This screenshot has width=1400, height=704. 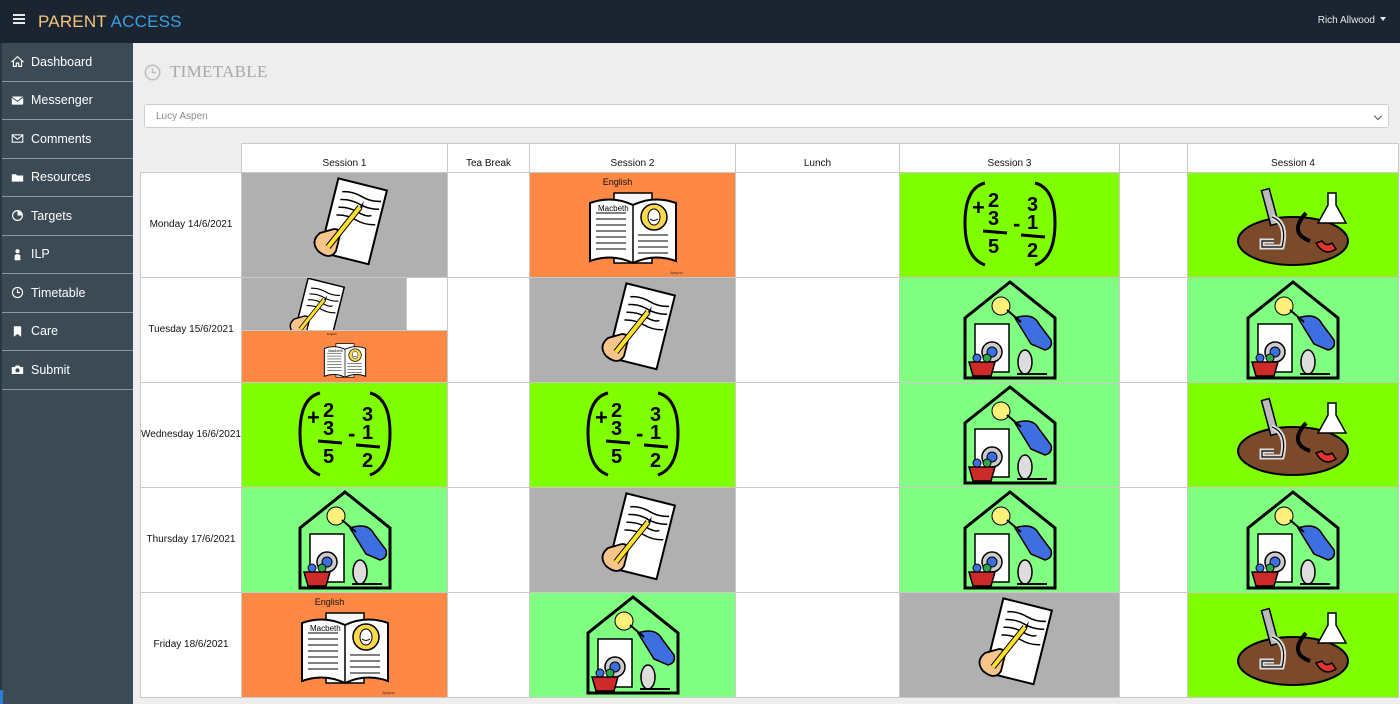 I want to click on sidebar-item-messenger: Messenger, so click(x=67, y=101).